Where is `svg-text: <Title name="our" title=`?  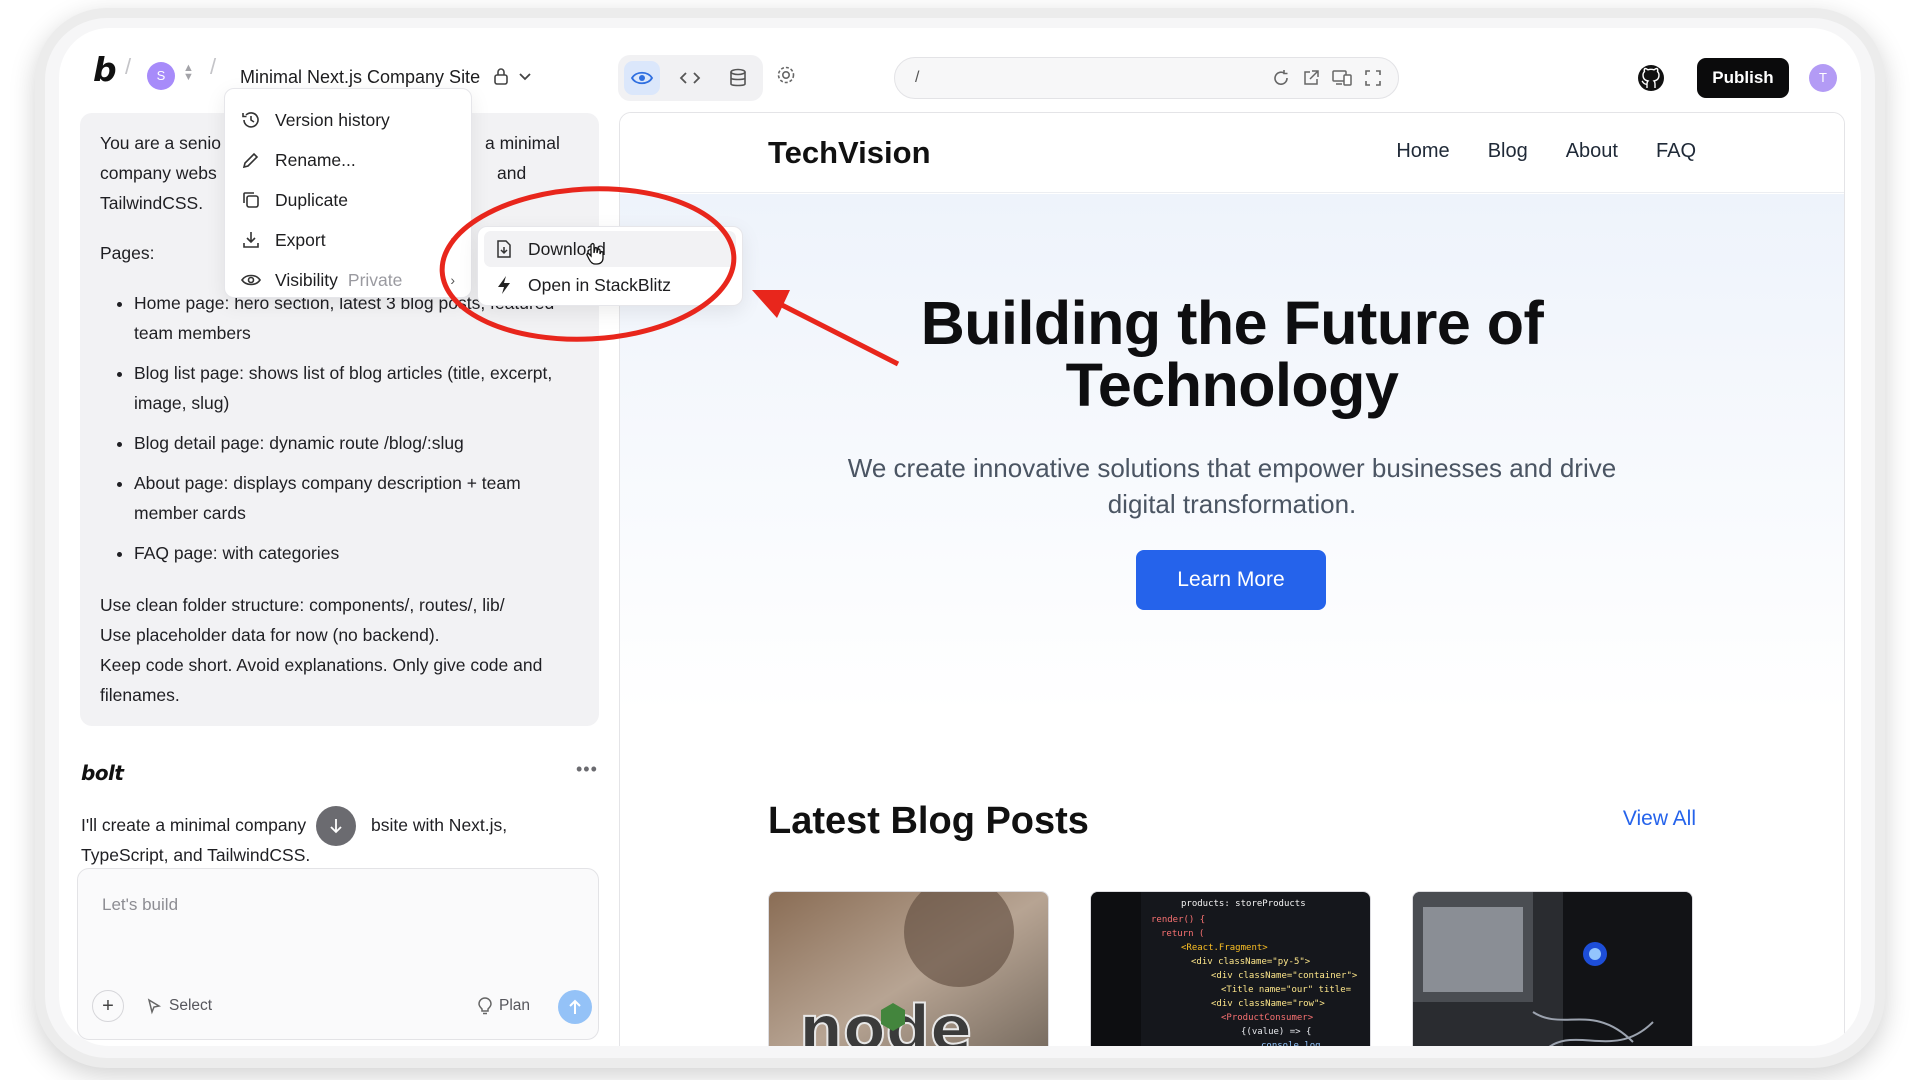
svg-text: <Title name="our" title= is located at coordinates (1286, 990).